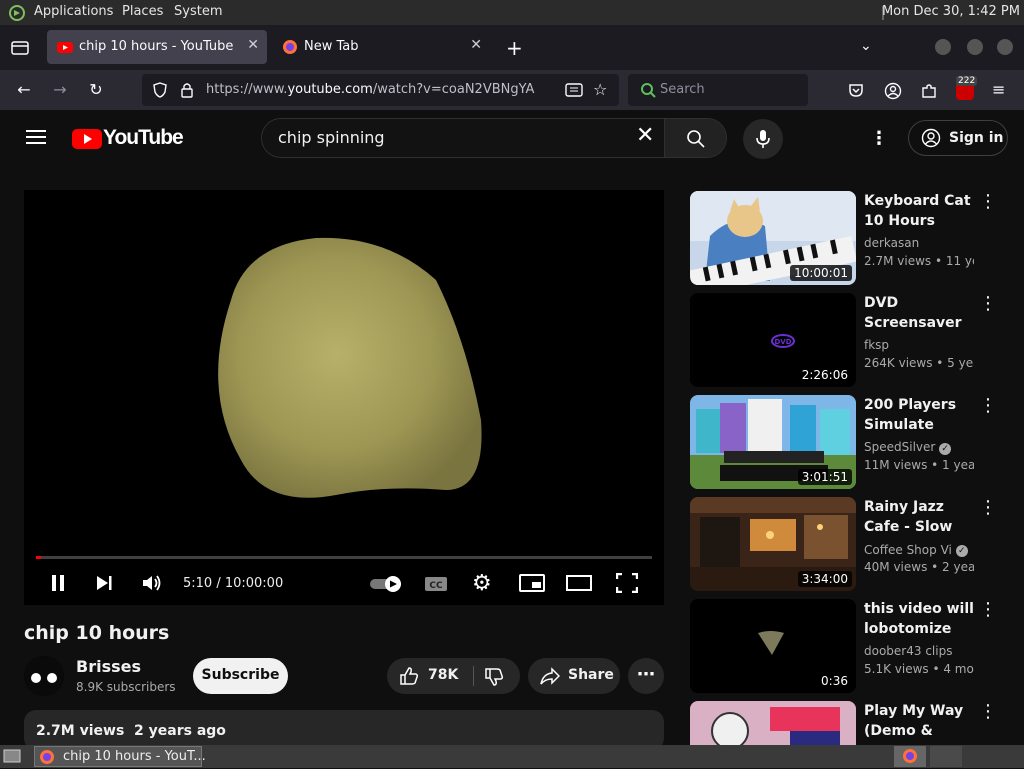 This screenshot has width=1024, height=769. I want to click on settings-gear-icon: ⚙, so click(483, 584).